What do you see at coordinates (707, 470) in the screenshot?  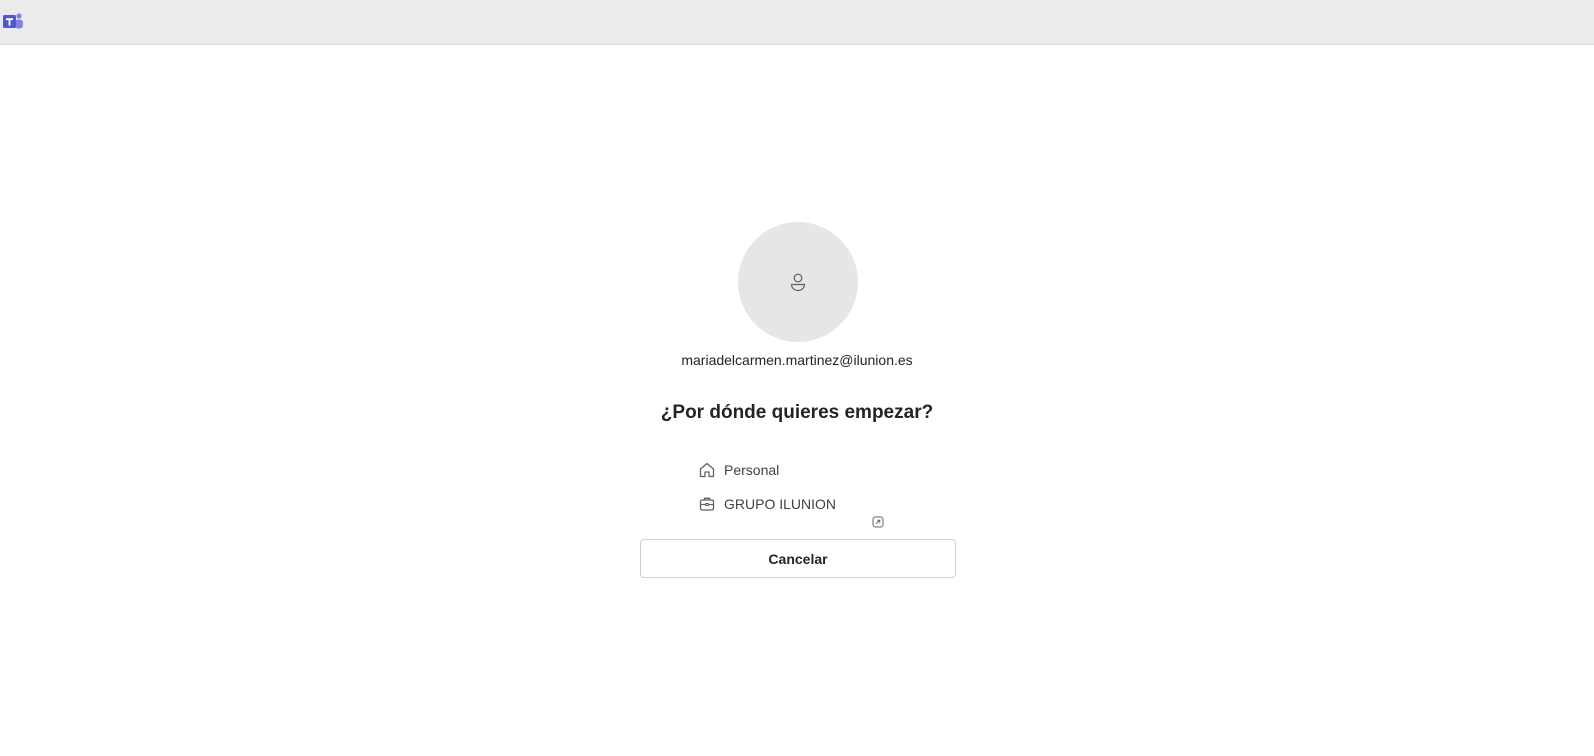 I see `home-icon` at bounding box center [707, 470].